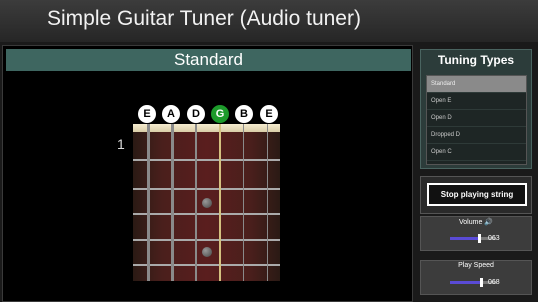 This screenshot has width=538, height=302. I want to click on tuning-type-item: Open E, so click(476, 101).